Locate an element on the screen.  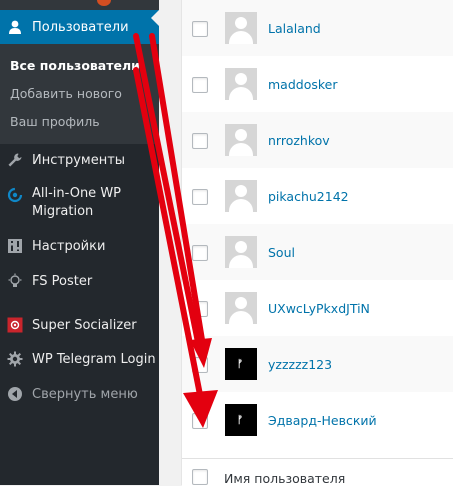
table-row: UXwcLyPkxdJTiN is located at coordinates (317, 308).